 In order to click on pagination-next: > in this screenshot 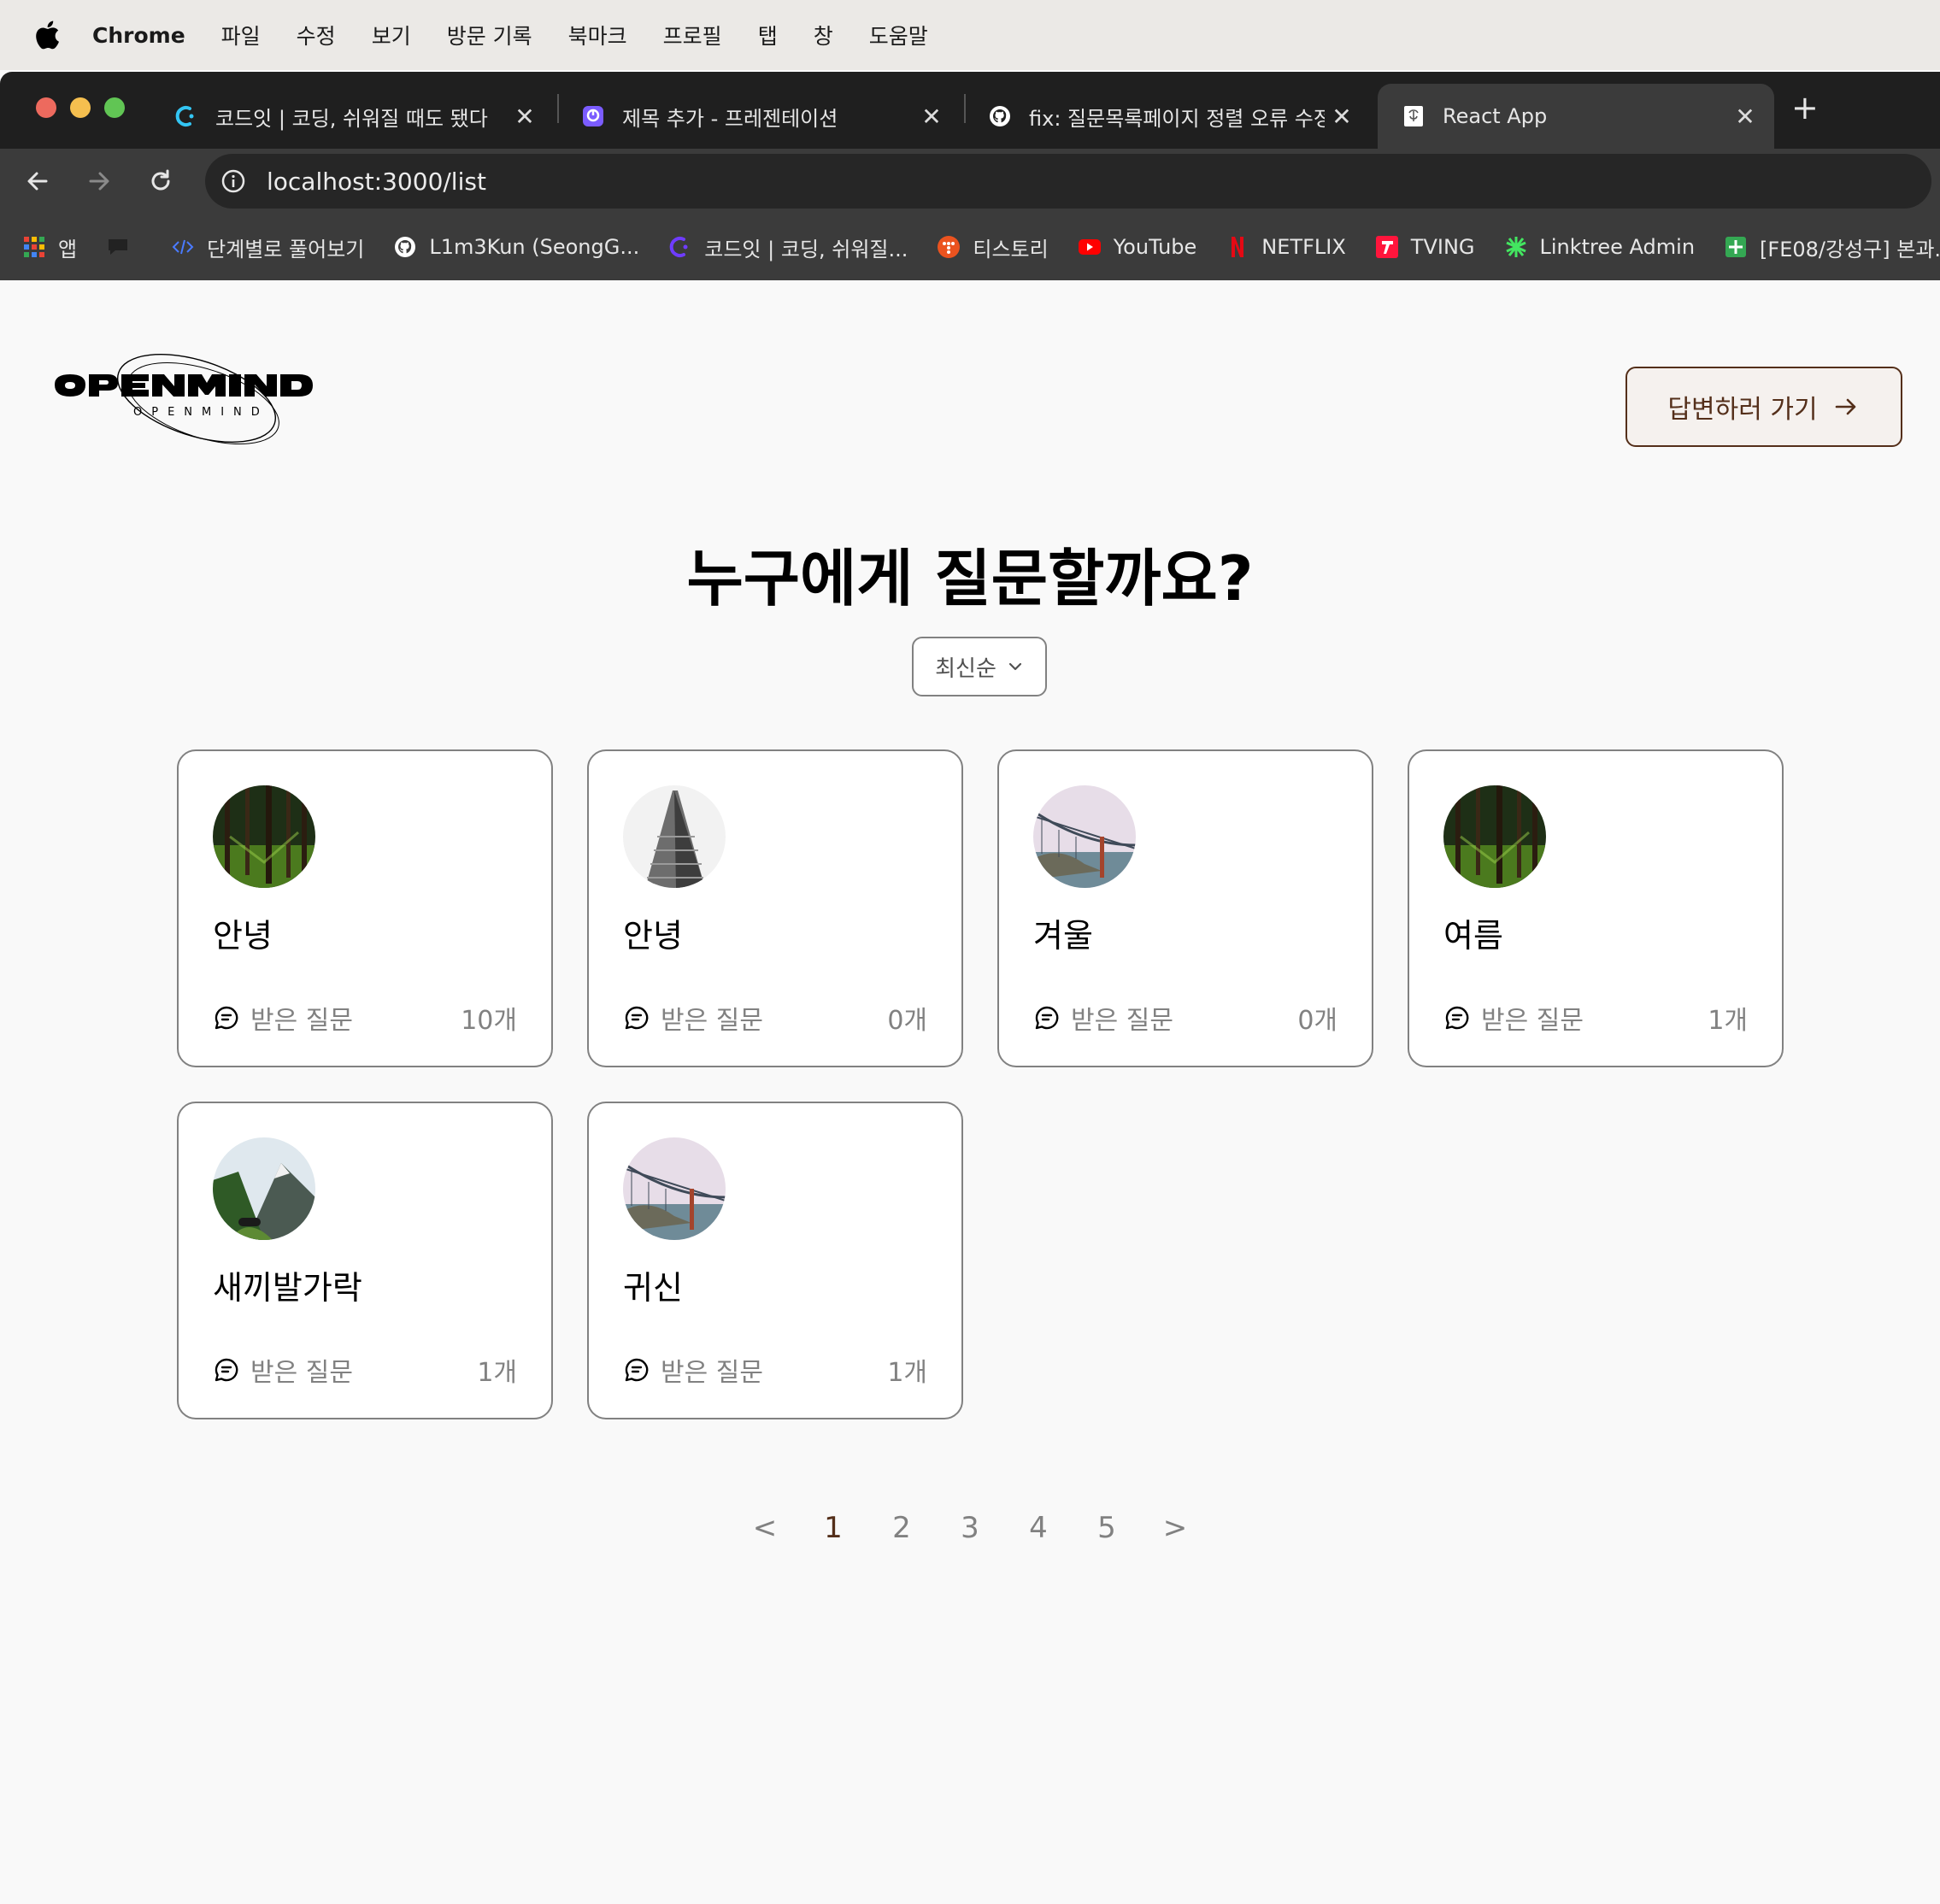, I will do `click(1175, 1528)`.